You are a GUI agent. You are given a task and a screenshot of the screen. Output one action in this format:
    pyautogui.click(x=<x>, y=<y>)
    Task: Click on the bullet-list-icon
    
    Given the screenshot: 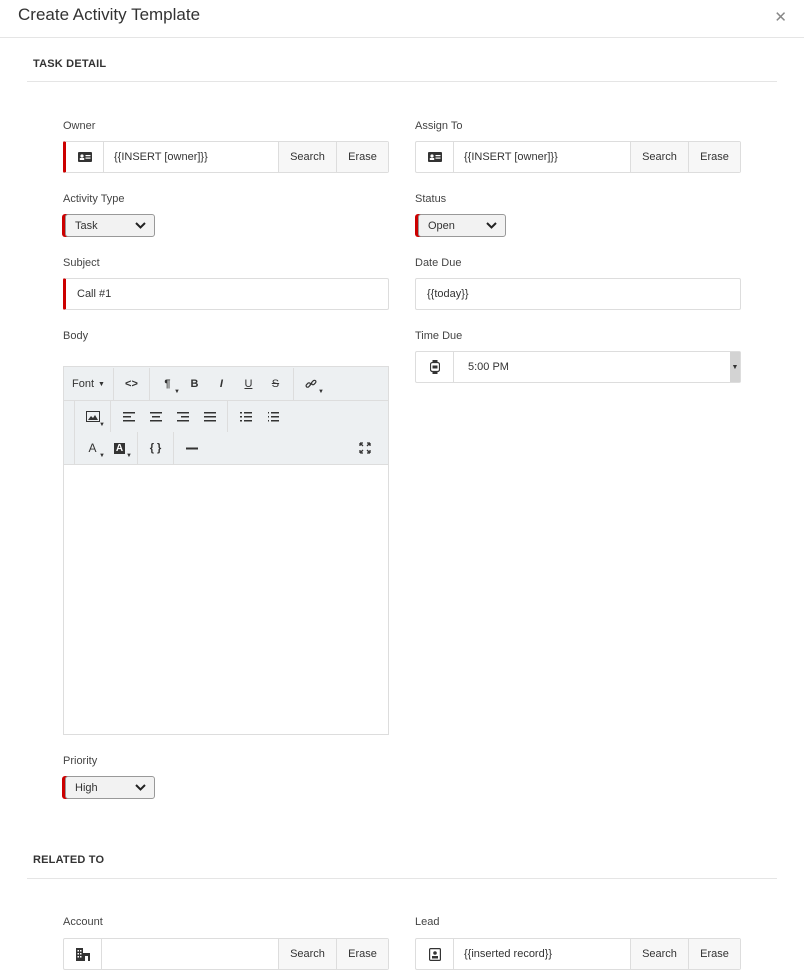 What is the action you would take?
    pyautogui.click(x=245, y=417)
    